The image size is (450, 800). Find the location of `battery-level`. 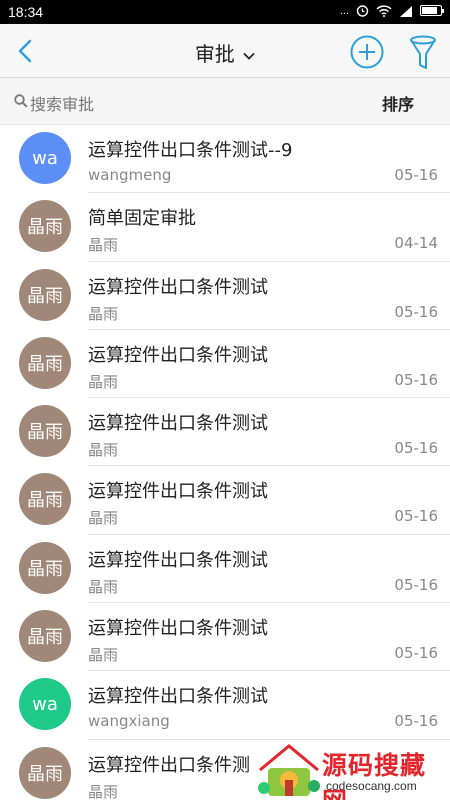

battery-level is located at coordinates (430, 10).